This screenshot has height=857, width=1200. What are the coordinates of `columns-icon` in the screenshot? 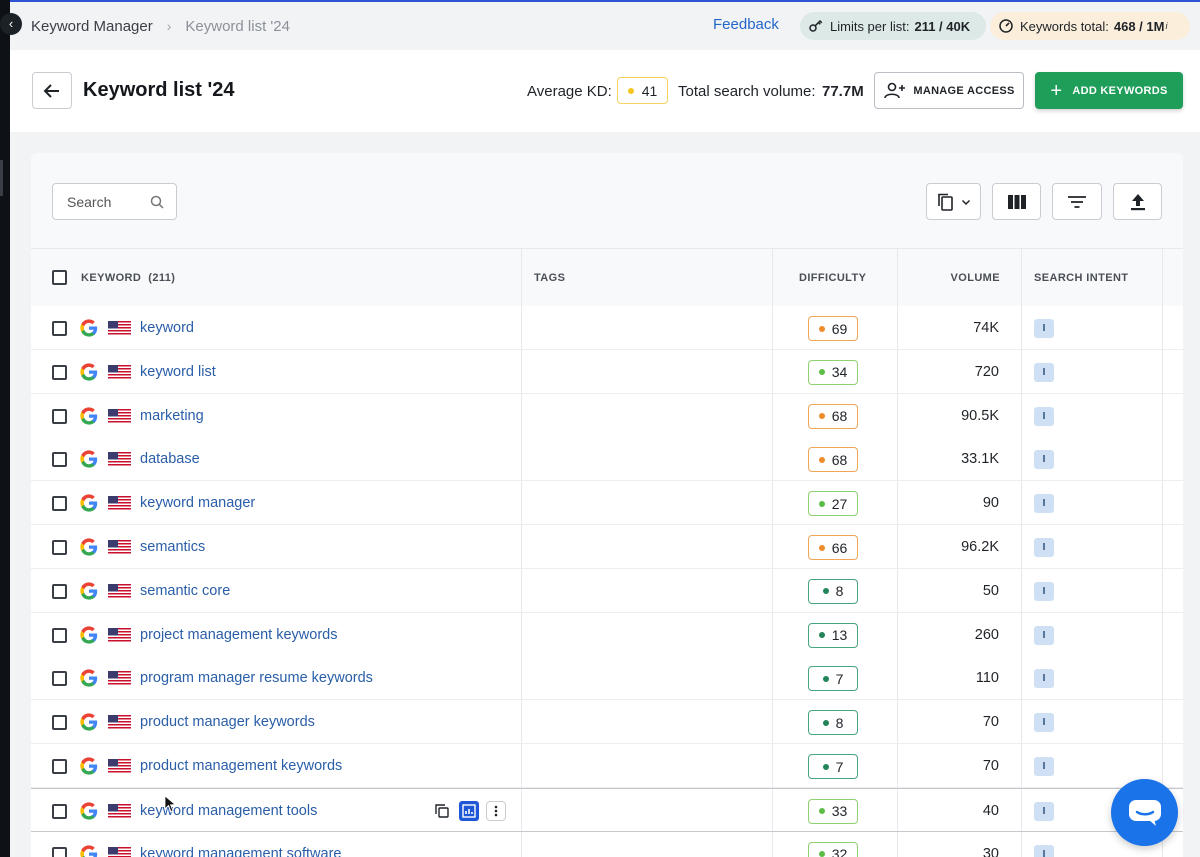 It's located at (1016, 201).